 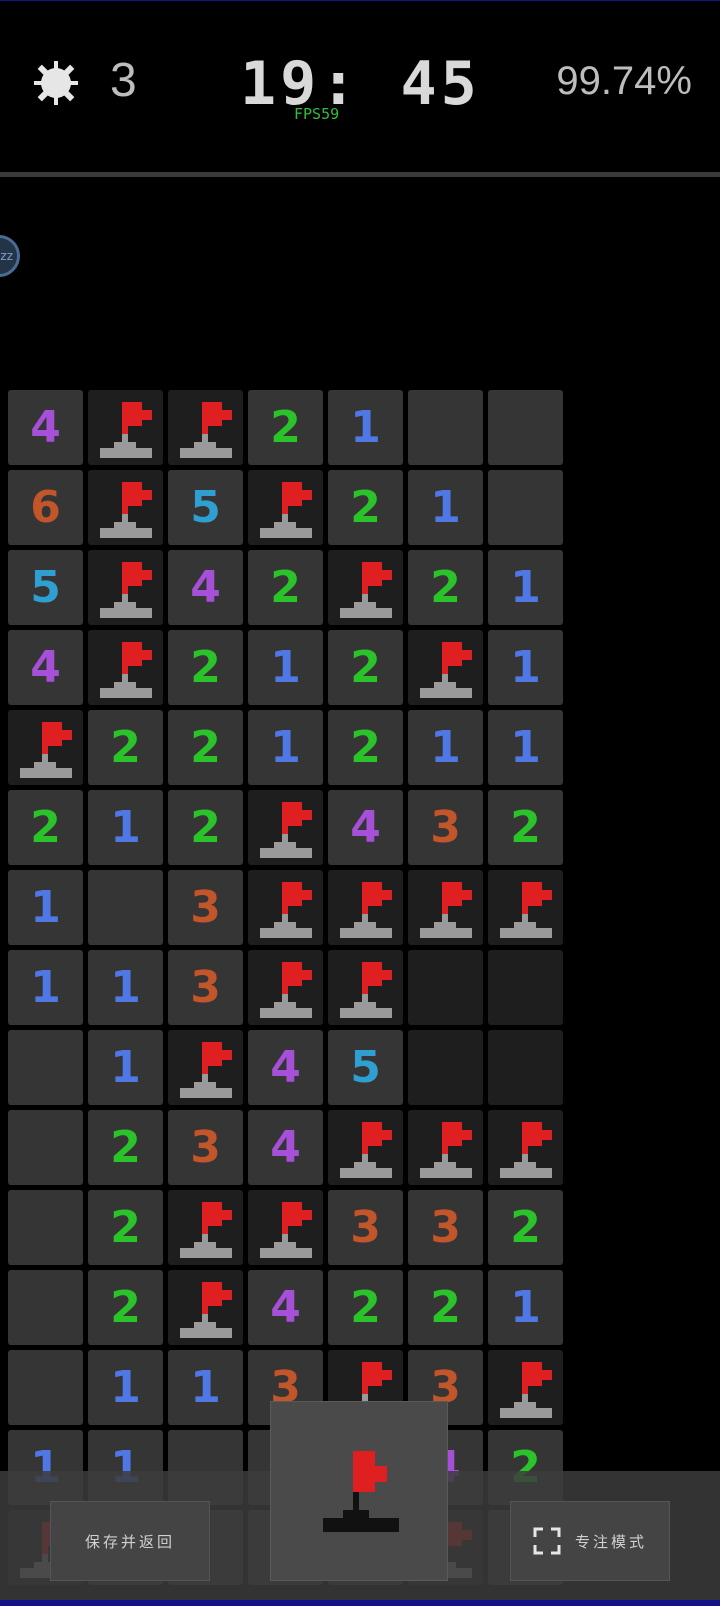 What do you see at coordinates (45, 507) in the screenshot?
I see `cell-number: 6` at bounding box center [45, 507].